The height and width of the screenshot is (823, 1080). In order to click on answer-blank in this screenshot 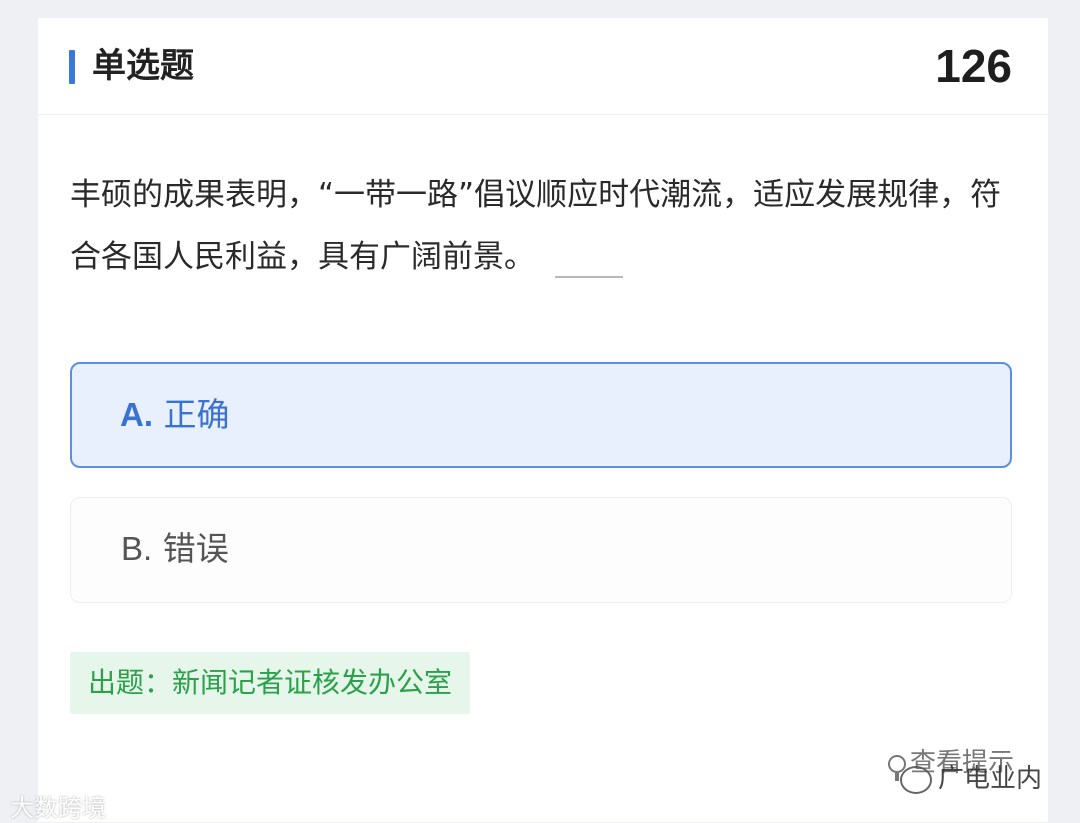, I will do `click(589, 276)`.